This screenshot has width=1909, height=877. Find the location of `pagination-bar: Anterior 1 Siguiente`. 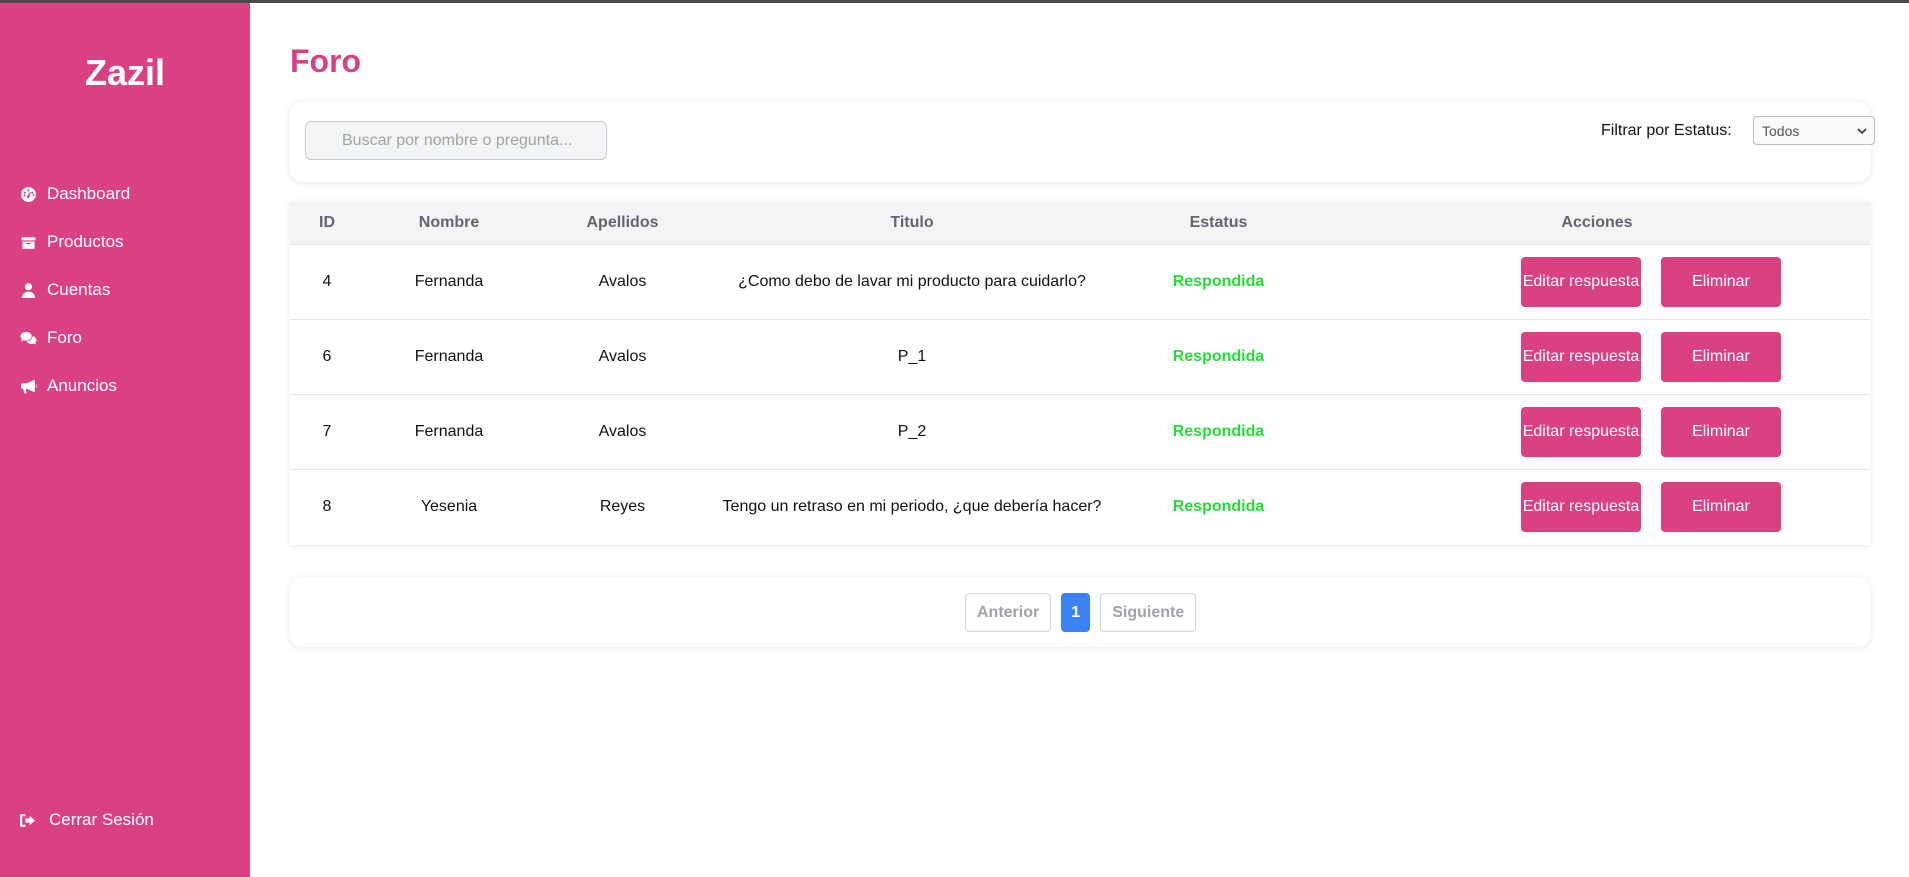

pagination-bar: Anterior 1 Siguiente is located at coordinates (1080, 612).